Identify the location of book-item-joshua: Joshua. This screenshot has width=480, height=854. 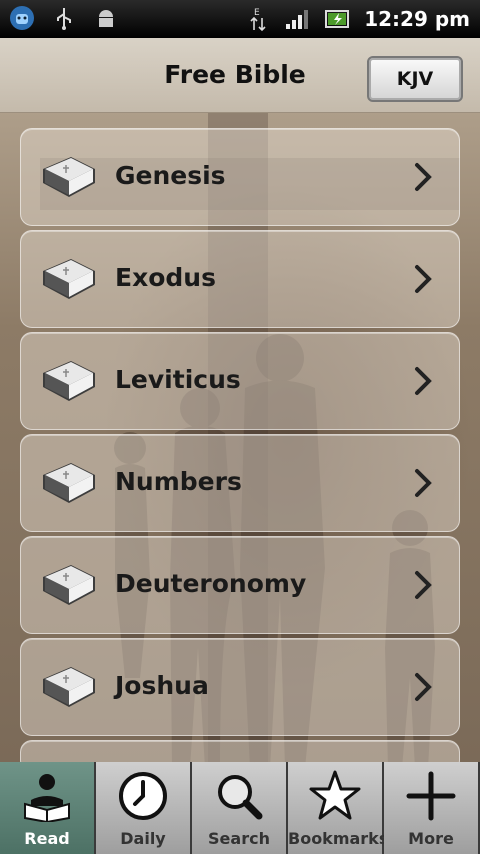
(240, 687).